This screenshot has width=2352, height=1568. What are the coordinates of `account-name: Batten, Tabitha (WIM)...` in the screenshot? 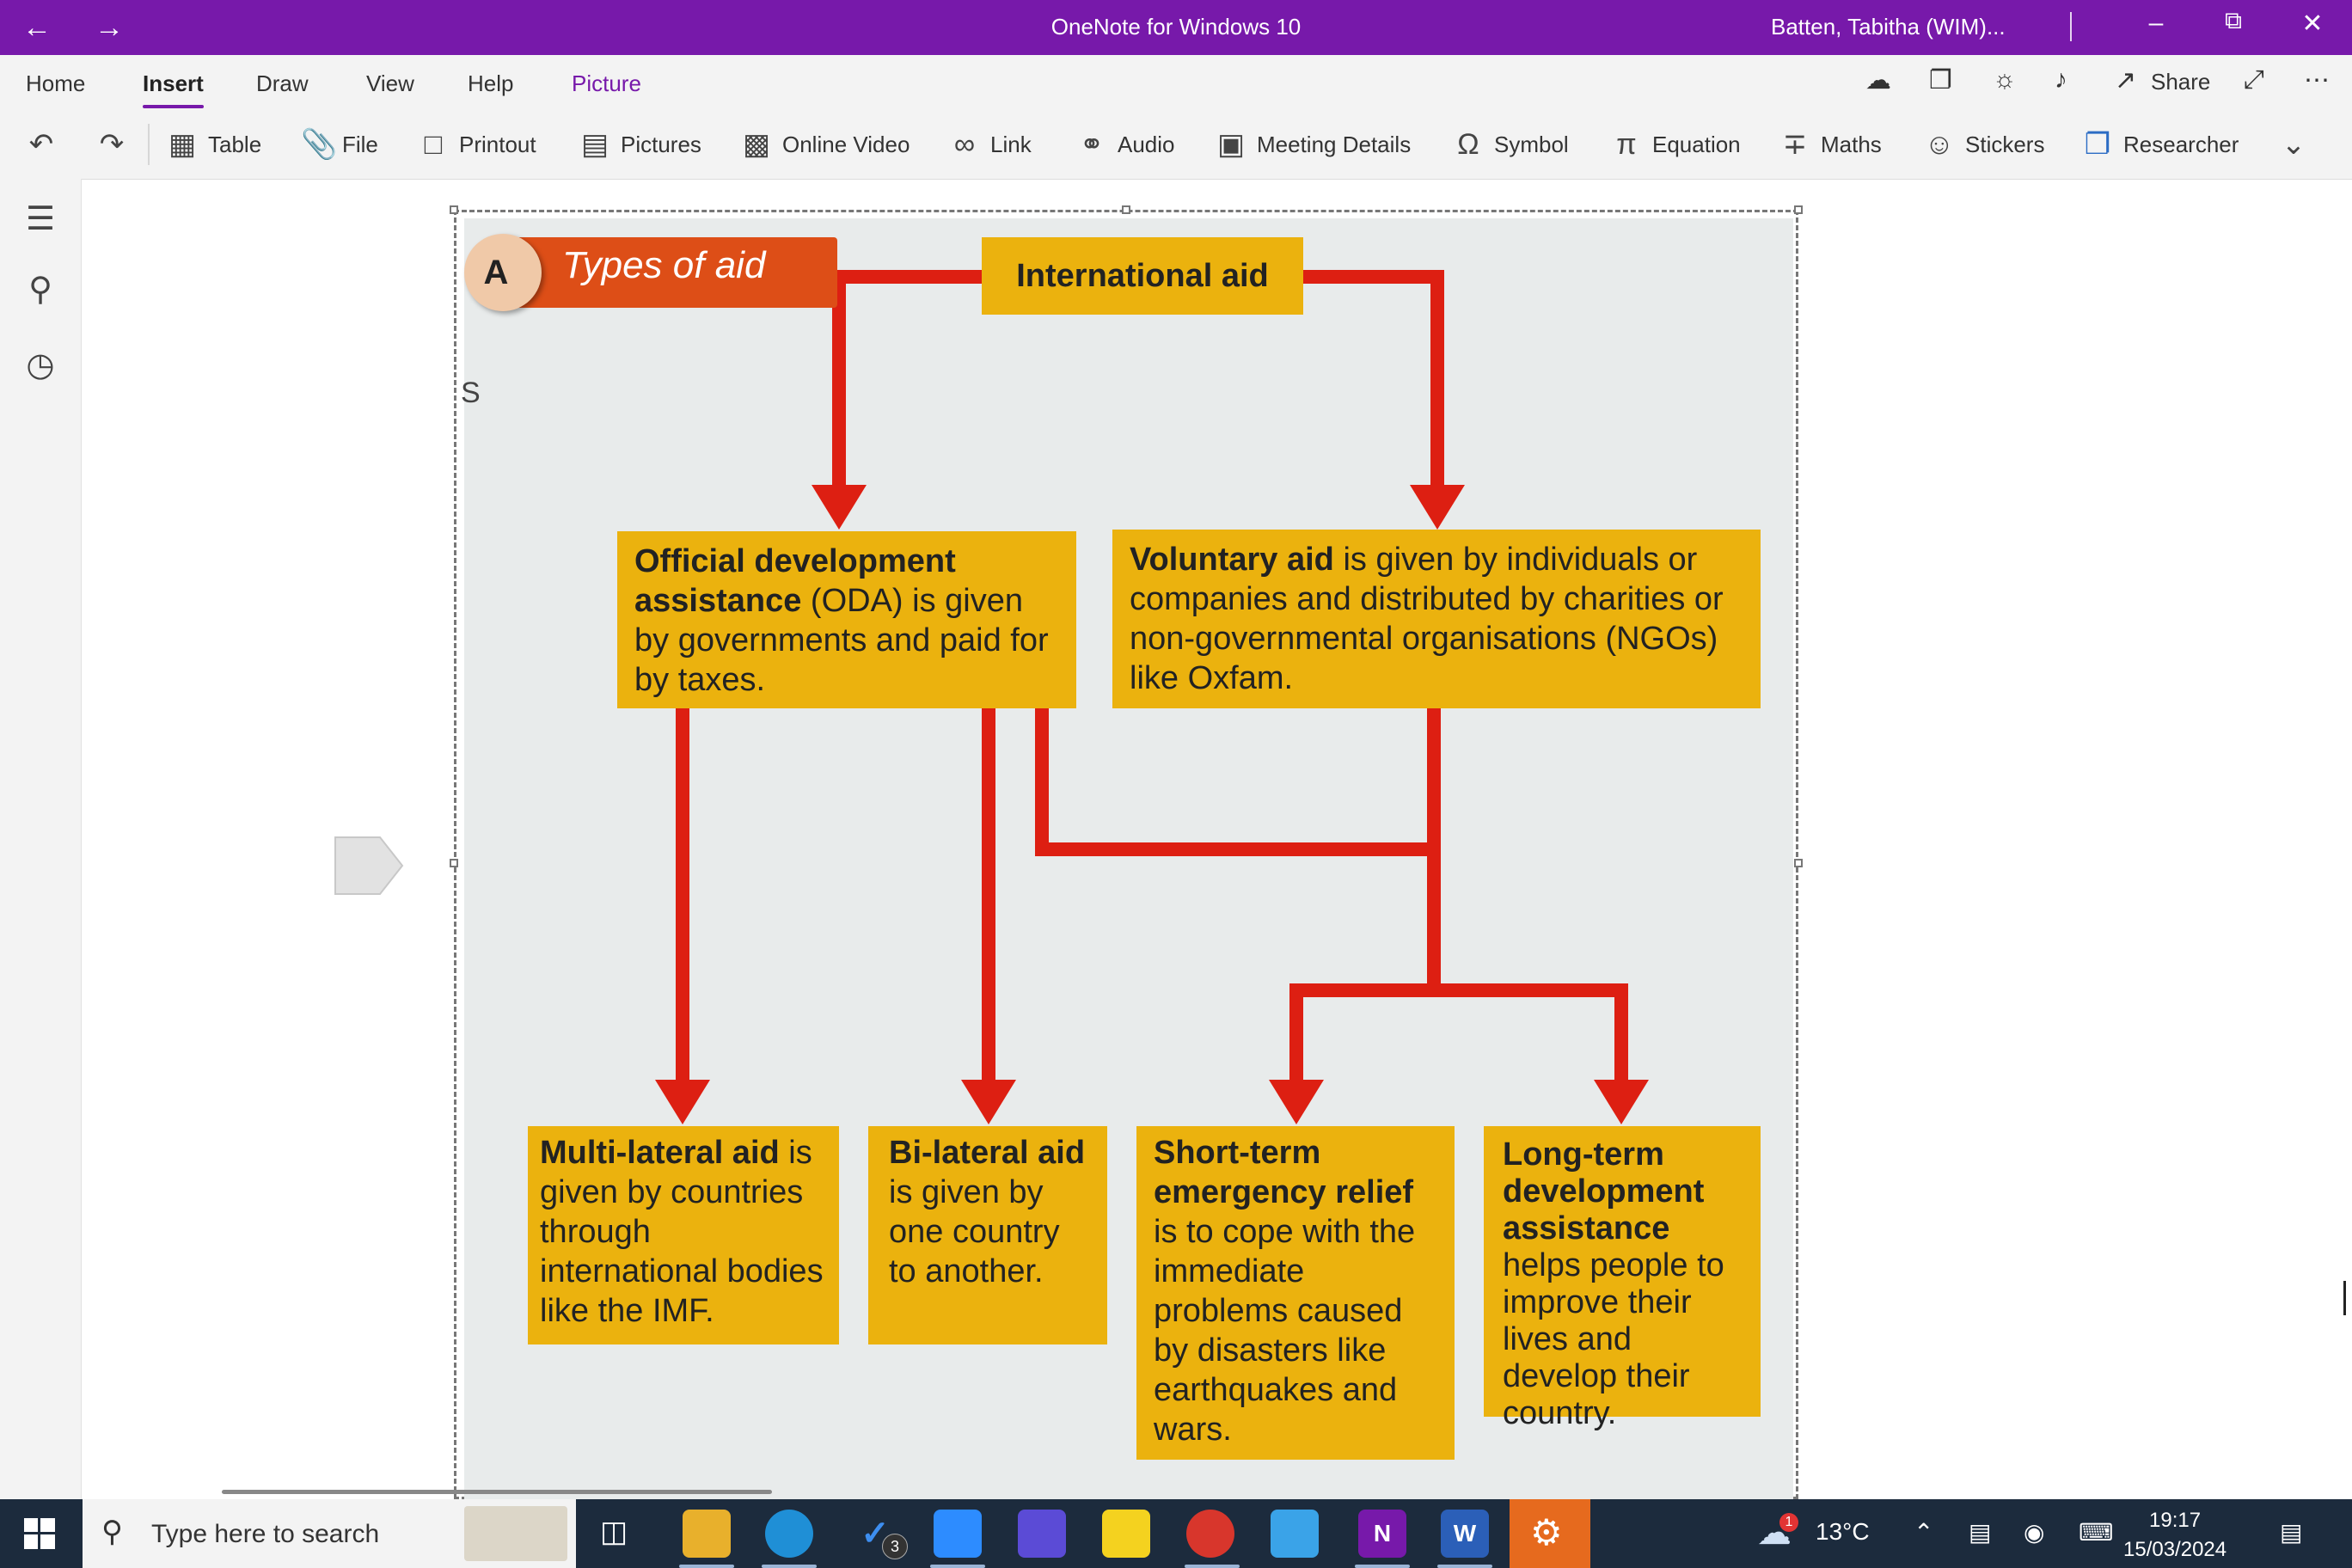 It's located at (1888, 27).